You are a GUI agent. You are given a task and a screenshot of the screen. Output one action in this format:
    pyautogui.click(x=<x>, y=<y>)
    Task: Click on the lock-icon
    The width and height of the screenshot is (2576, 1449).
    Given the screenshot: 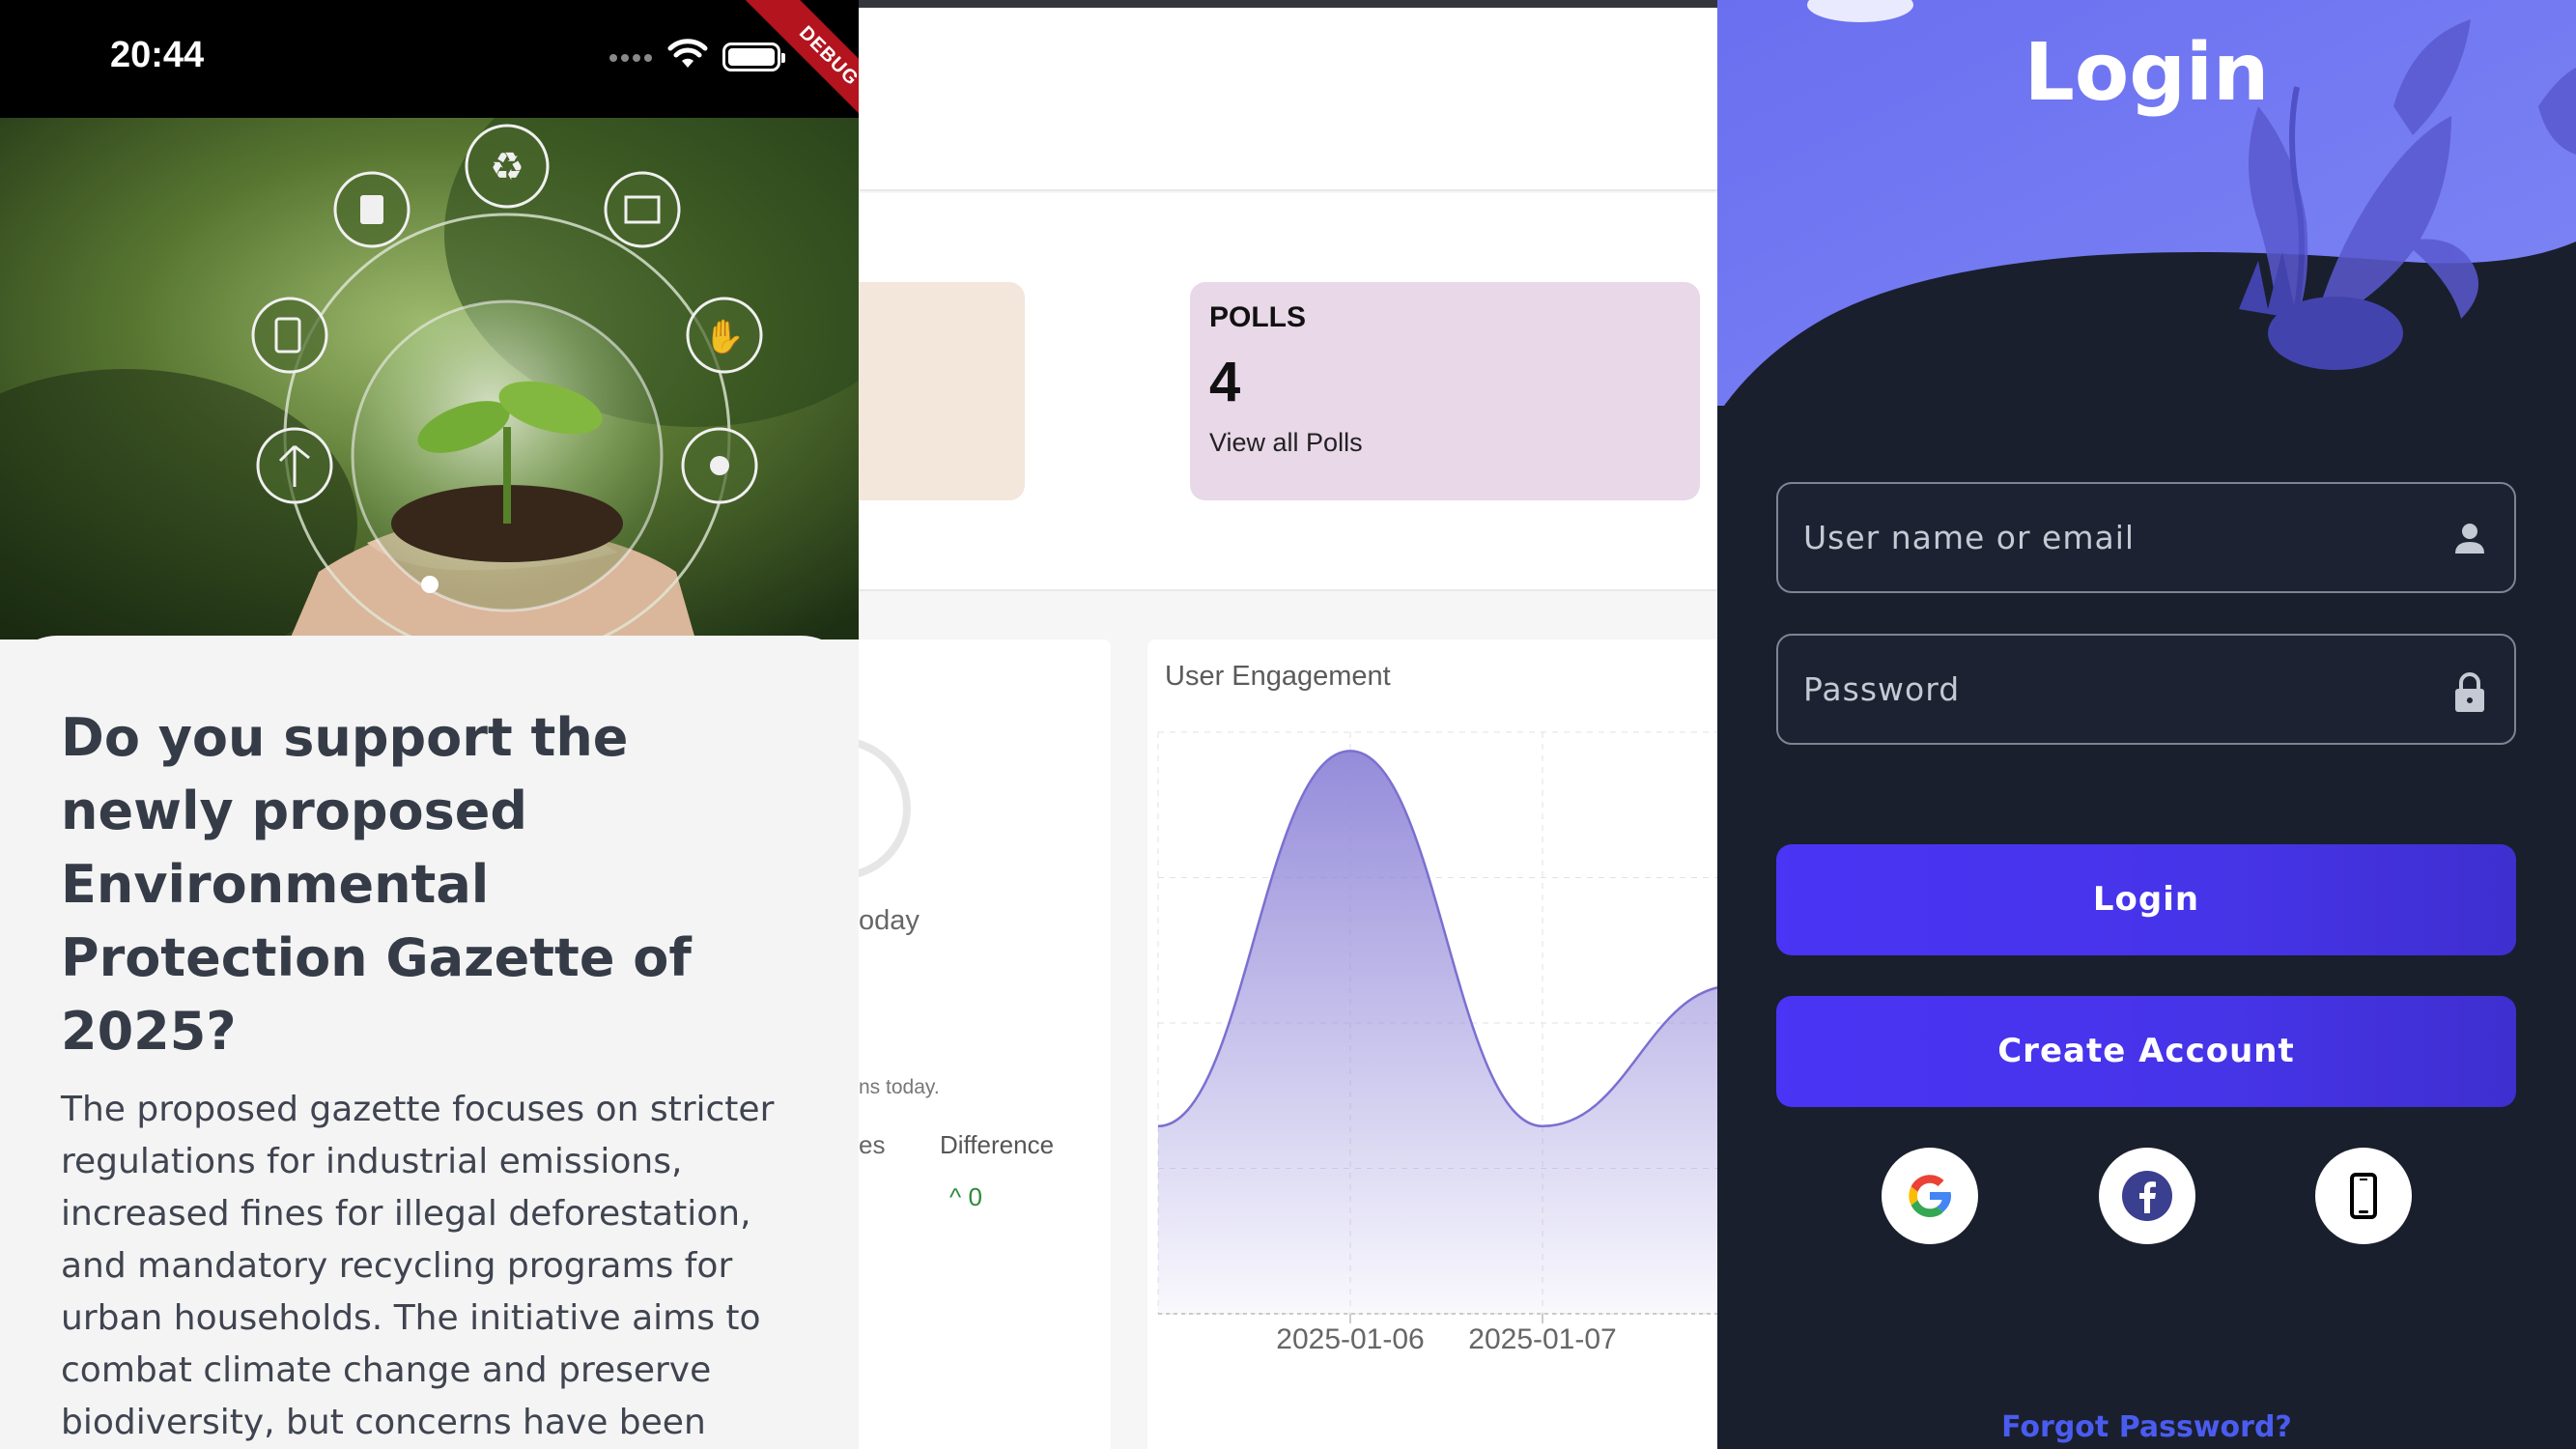 What is the action you would take?
    pyautogui.click(x=2469, y=692)
    